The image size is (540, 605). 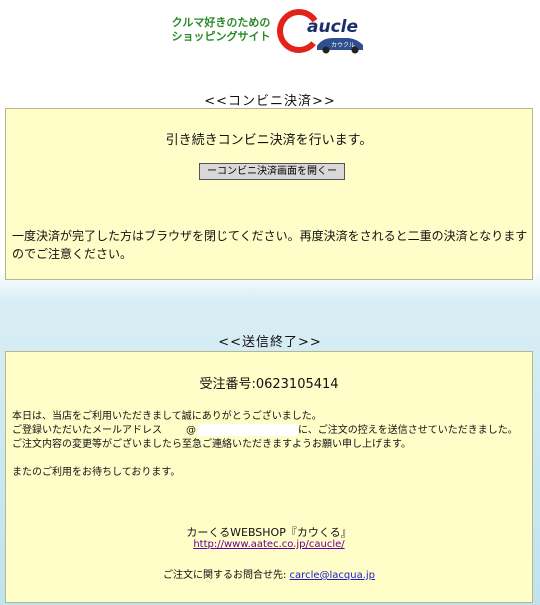 I want to click on logo-tagline-line1: クルマ好きのための, so click(x=221, y=22).